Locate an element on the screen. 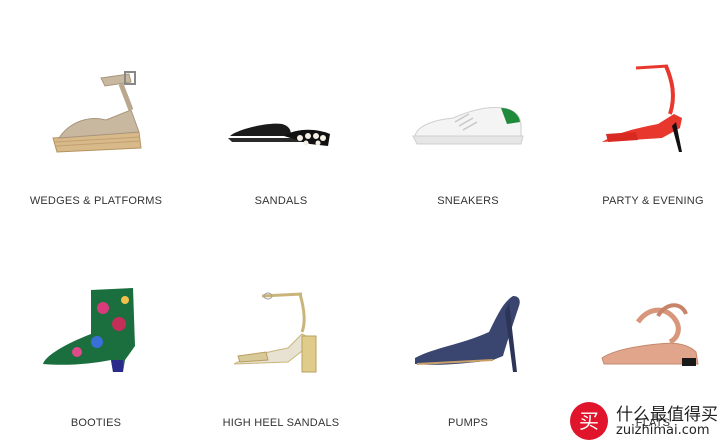 The image size is (724, 444). category-tile-party-evening: PARTY & EVENING is located at coordinates (651, 135).